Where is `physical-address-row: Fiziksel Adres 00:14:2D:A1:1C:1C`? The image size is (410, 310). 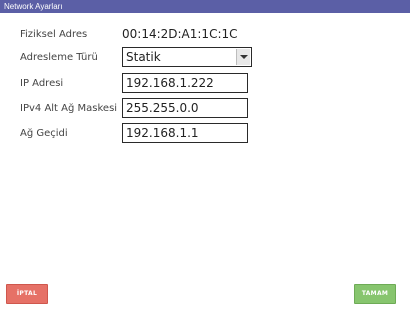 physical-address-row: Fiziksel Adres 00:14:2D:A1:1C:1C is located at coordinates (205, 36).